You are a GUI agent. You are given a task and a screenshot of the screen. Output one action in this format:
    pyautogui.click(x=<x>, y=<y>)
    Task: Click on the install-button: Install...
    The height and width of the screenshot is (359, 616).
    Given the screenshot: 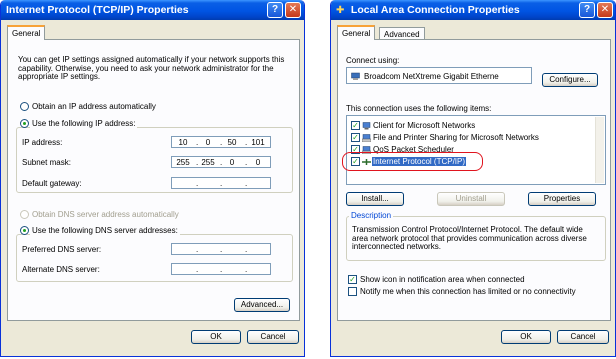 What is the action you would take?
    pyautogui.click(x=375, y=199)
    